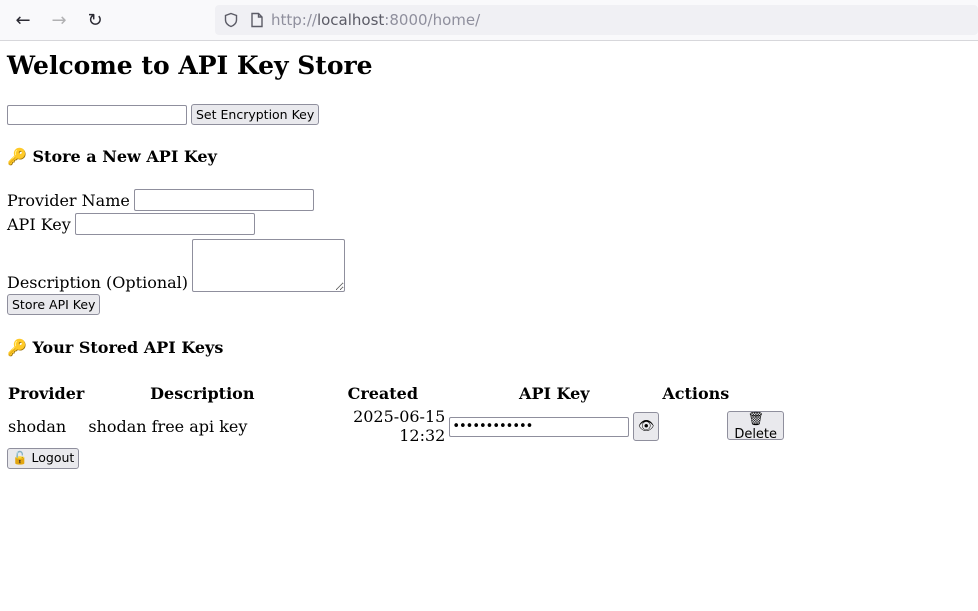 This screenshot has width=978, height=611. I want to click on description-label: Description (Optional), so click(98, 282).